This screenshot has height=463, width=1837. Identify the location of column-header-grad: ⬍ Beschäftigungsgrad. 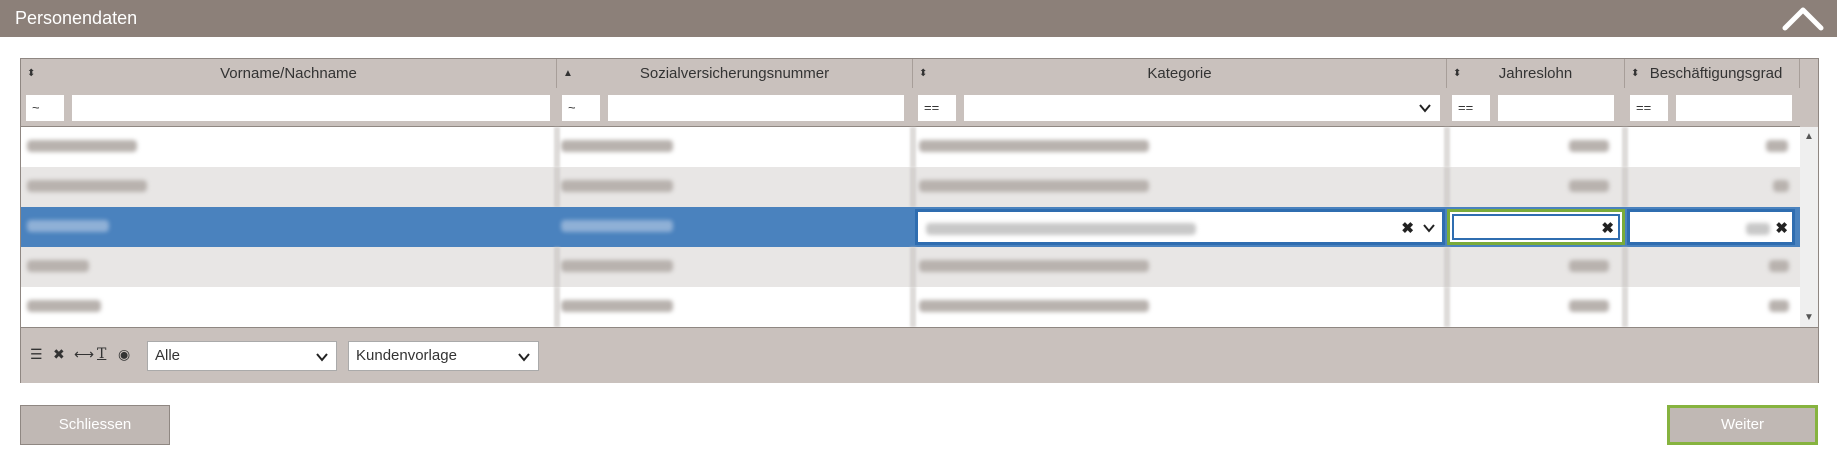
(1712, 73).